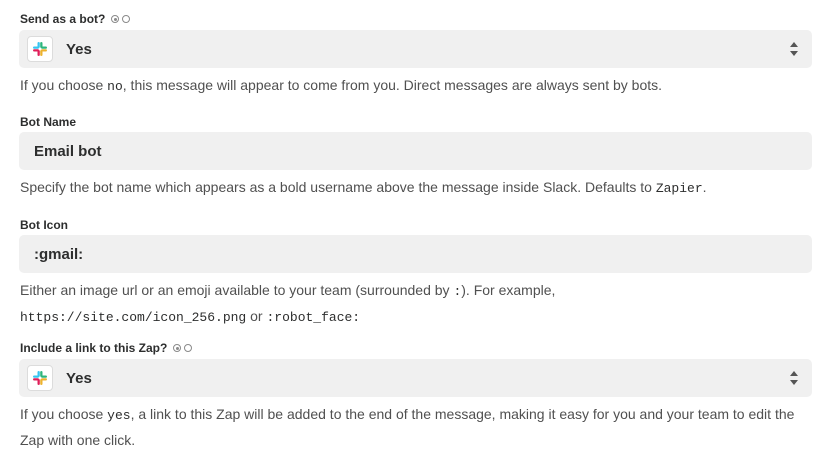 The width and height of the screenshot is (826, 456). I want to click on help-code: https://site.com/icon_256.png, so click(133, 317).